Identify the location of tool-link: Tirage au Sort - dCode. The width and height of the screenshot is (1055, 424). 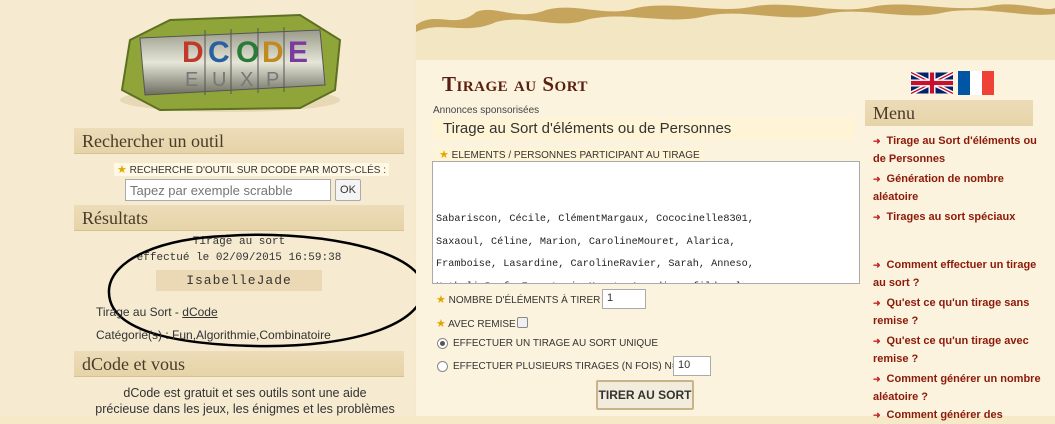
(157, 312).